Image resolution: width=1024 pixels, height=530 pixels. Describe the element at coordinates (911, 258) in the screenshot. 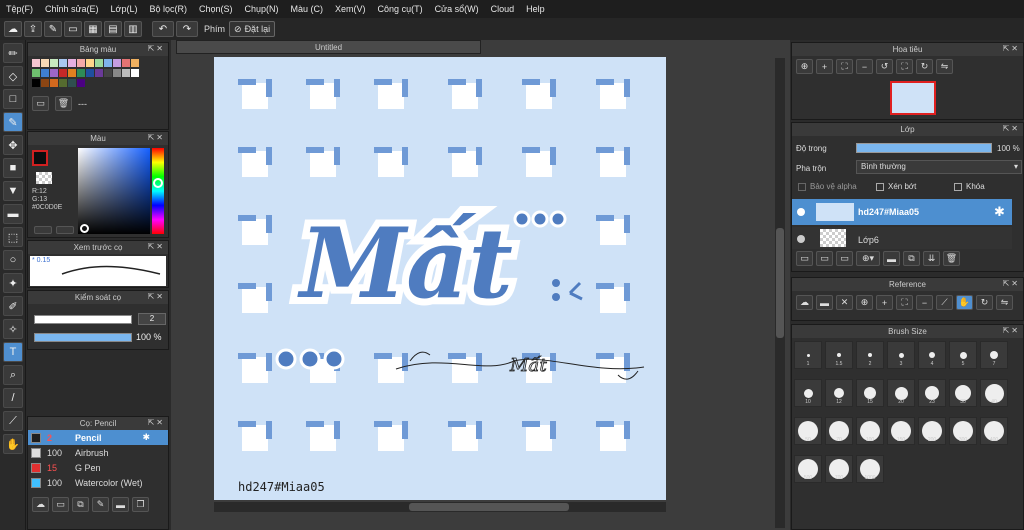

I see `duplicate-layer-icon: ⧉` at that location.